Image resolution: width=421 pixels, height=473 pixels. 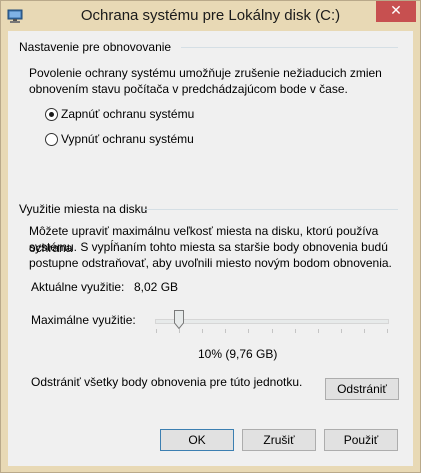 What do you see at coordinates (51, 139) in the screenshot?
I see `radio-disable-protection` at bounding box center [51, 139].